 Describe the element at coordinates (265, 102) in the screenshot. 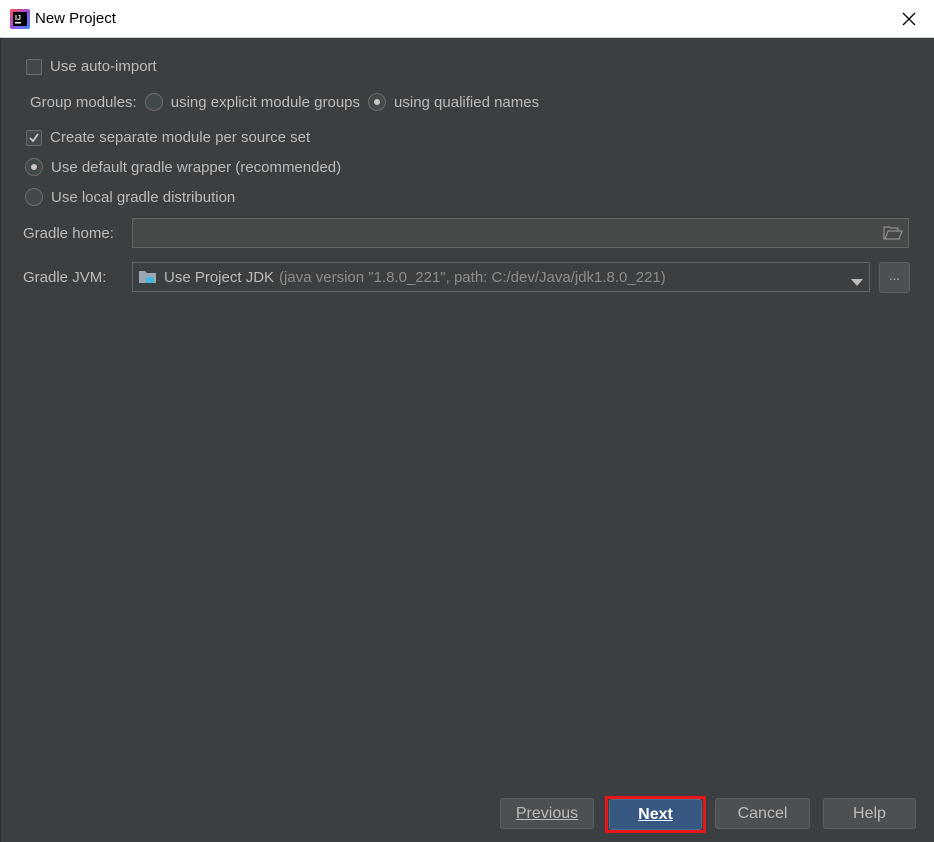

I see `explicit-groups-label: using explicit module groups` at that location.